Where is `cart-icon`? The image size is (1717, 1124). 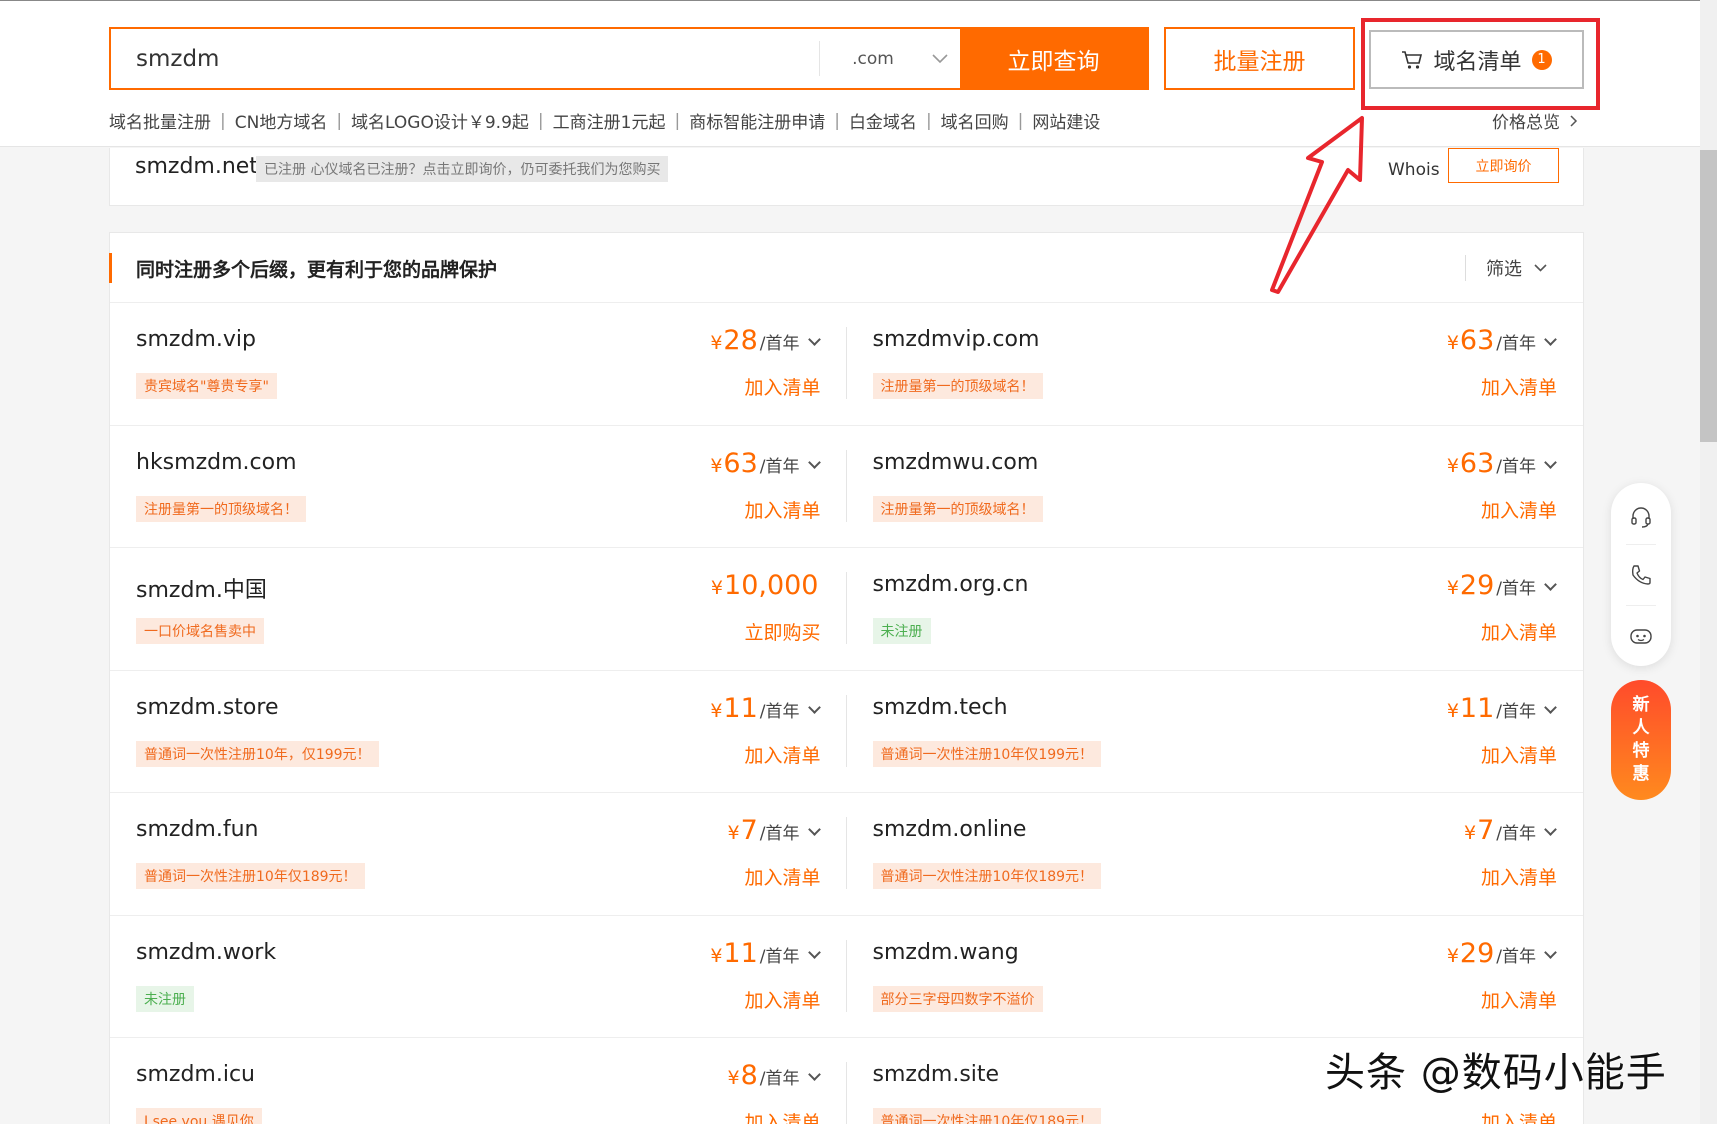
cart-icon is located at coordinates (1412, 59).